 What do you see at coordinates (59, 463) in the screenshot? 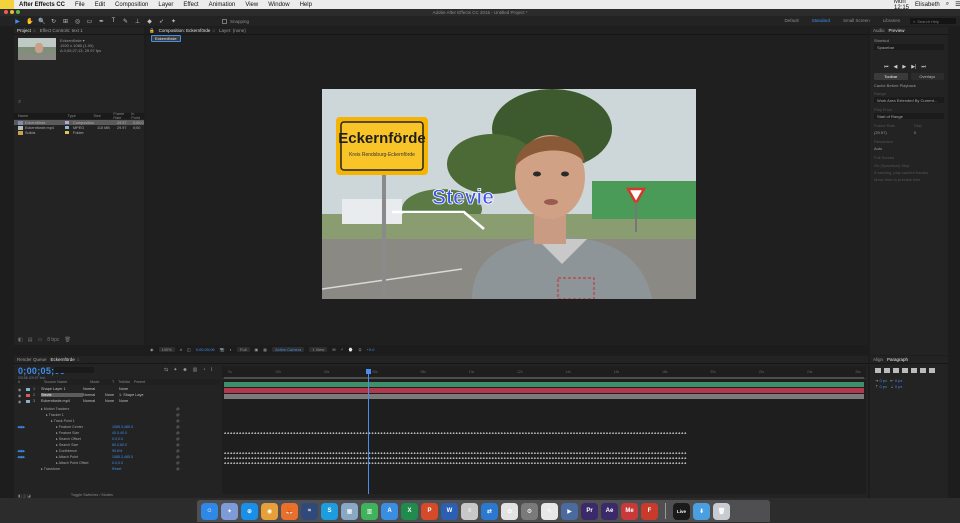
I see `property-name: ▸ Attach Point Offset` at bounding box center [59, 463].